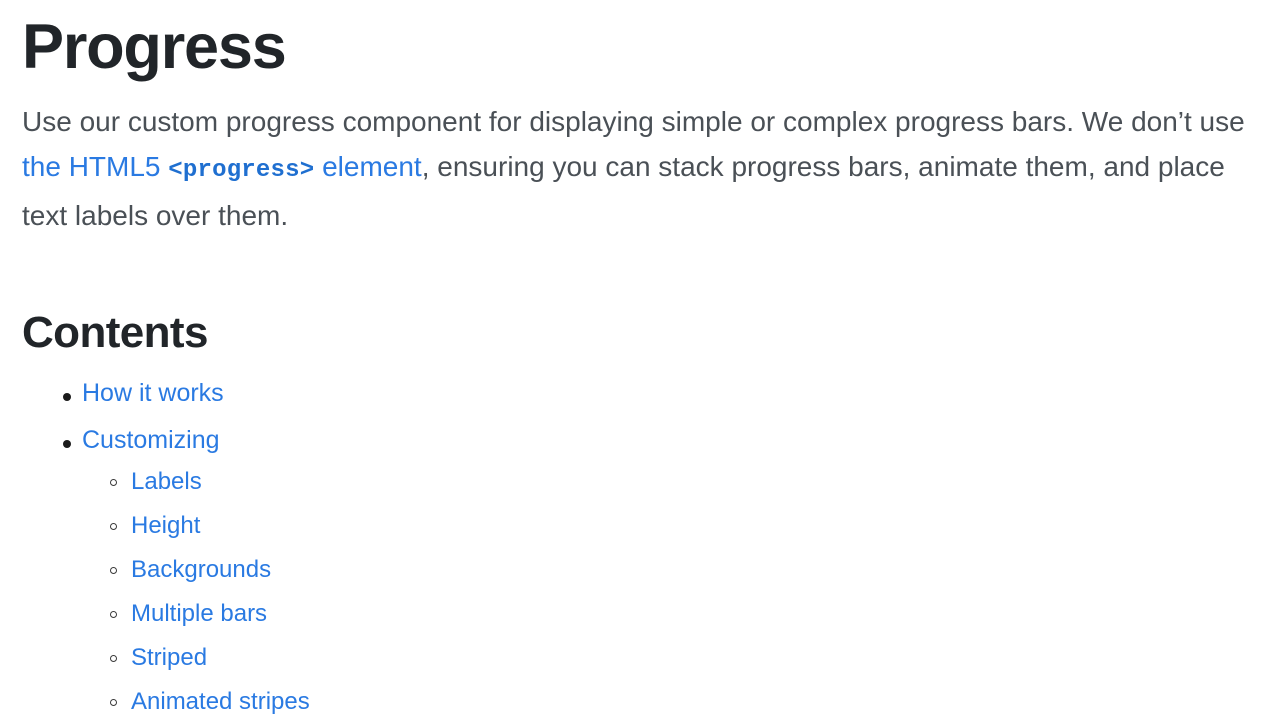  I want to click on link-text-suffix: element, so click(368, 166).